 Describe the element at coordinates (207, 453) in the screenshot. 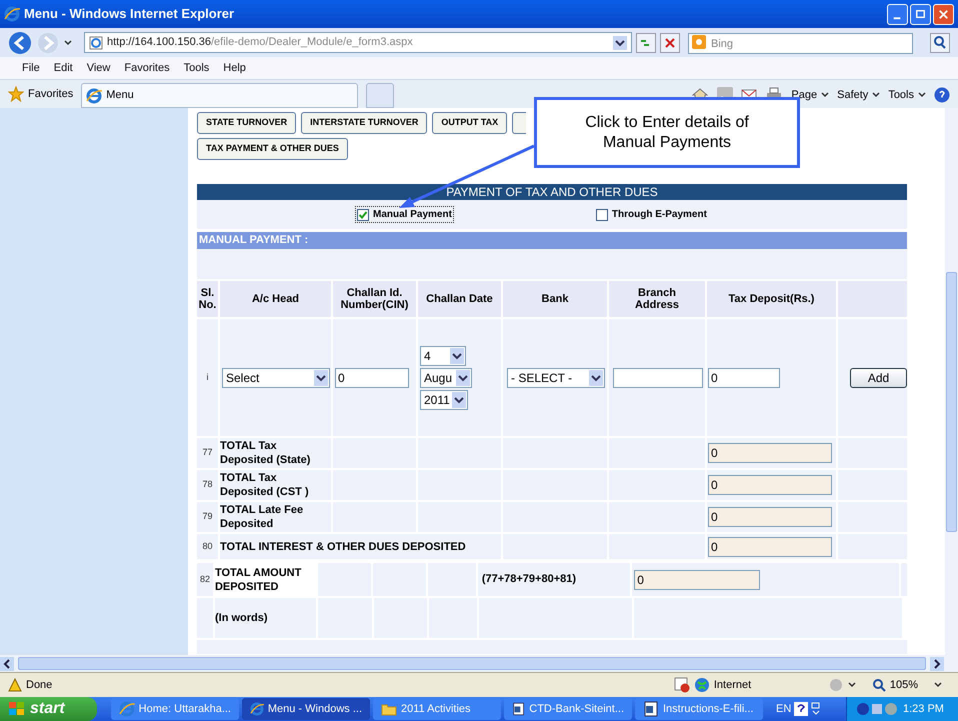

I see `row-number: 77` at that location.